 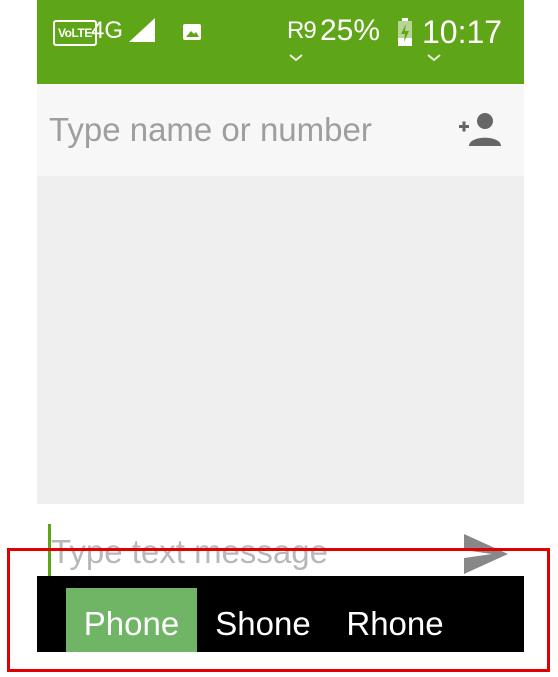 What do you see at coordinates (280, 42) in the screenshot?
I see `status-bar: VoLTE 4G R9 25% 10:17` at bounding box center [280, 42].